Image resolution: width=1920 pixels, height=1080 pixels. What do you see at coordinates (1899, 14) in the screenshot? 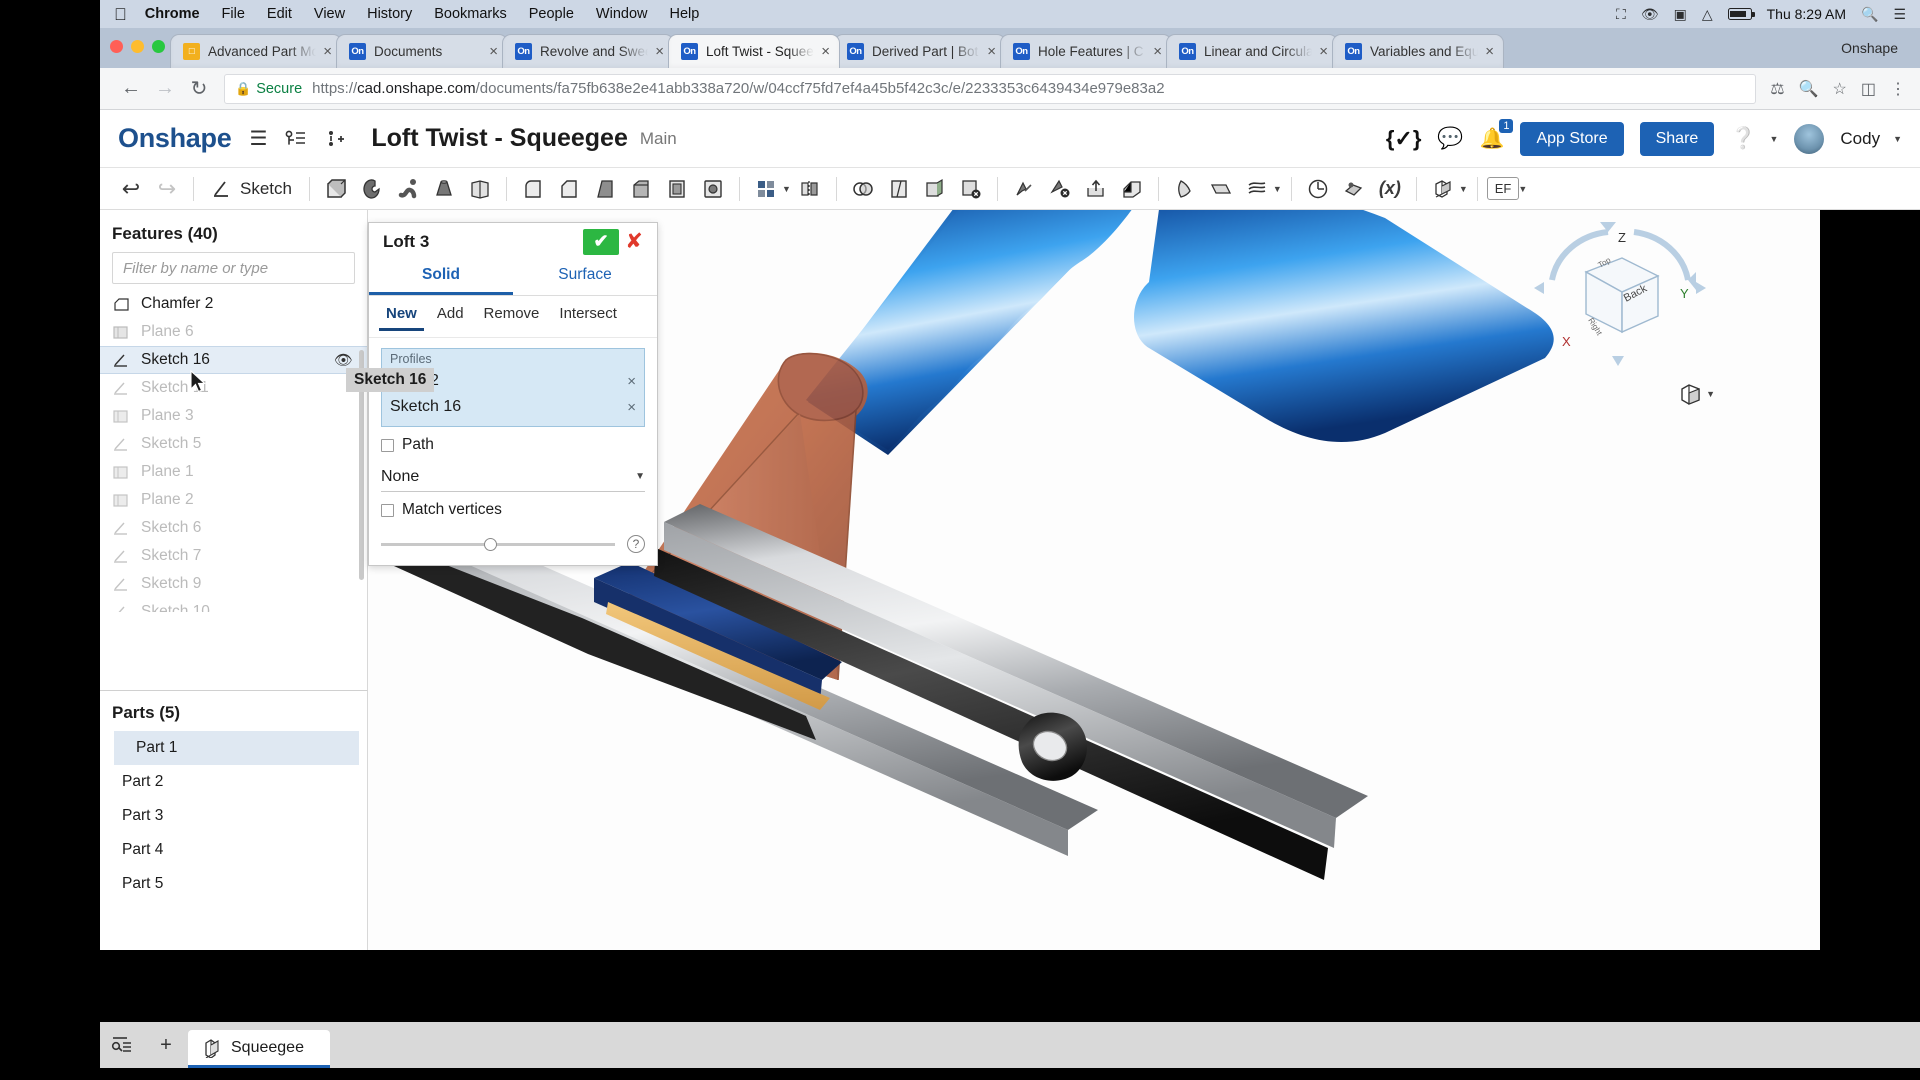
I see `list-icon: ☰` at bounding box center [1899, 14].